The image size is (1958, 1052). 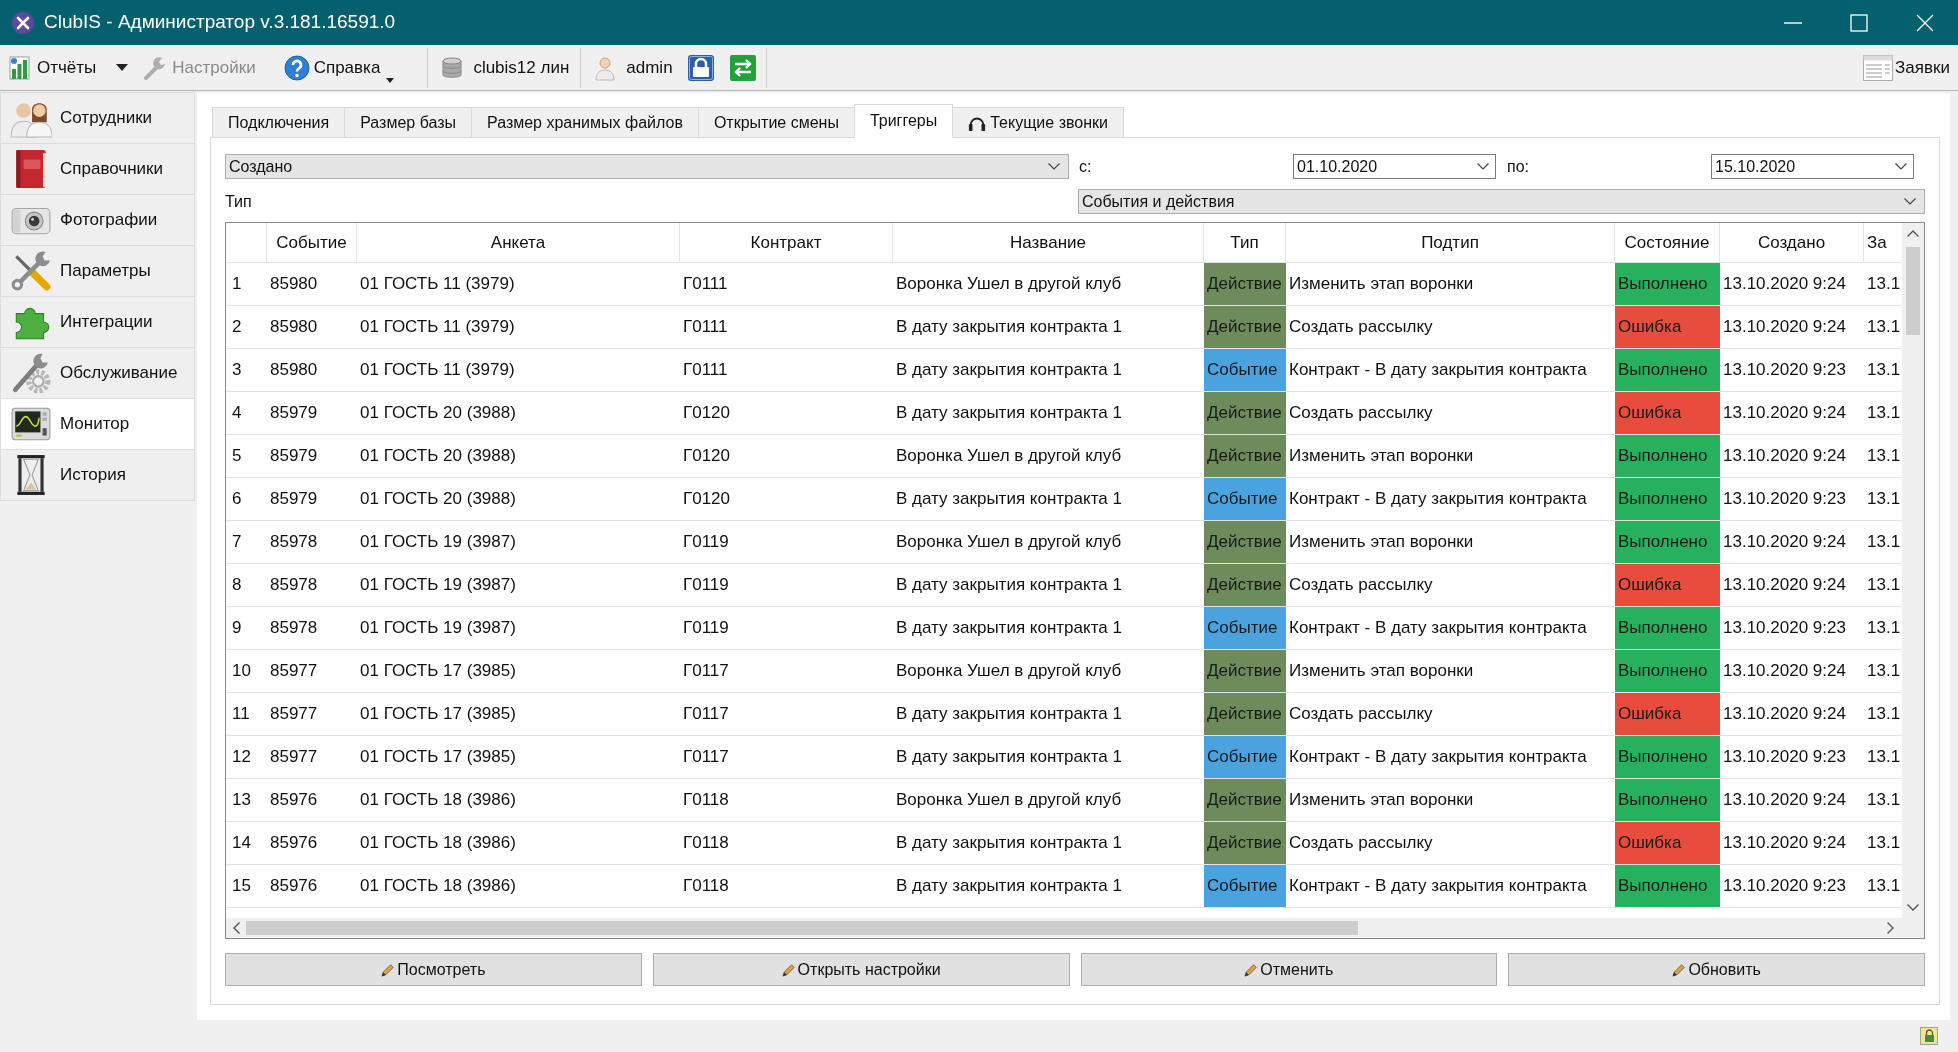 I want to click on table-cell: Ошибка, so click(x=1667, y=843).